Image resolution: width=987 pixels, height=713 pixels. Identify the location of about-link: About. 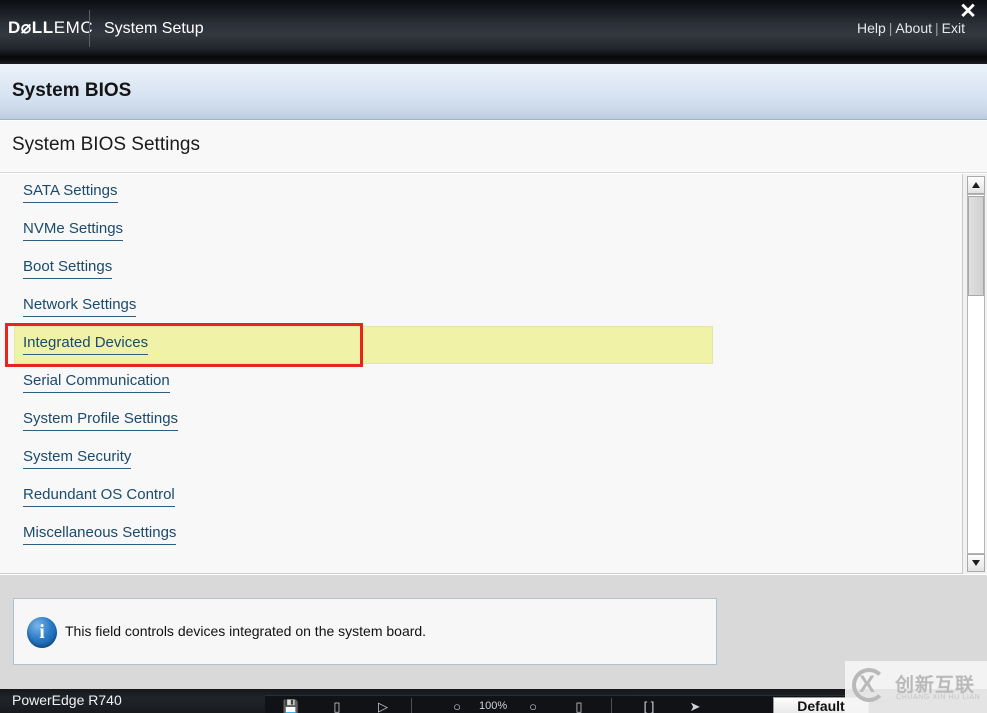
(913, 28).